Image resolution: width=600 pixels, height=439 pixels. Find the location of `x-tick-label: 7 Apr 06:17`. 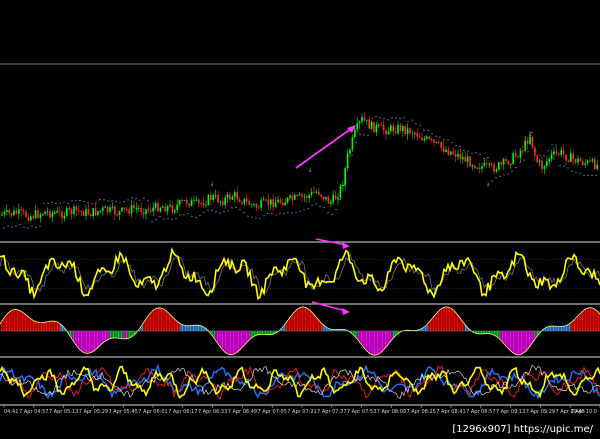

x-tick-label: 7 Apr 06:17 is located at coordinates (182, 412).